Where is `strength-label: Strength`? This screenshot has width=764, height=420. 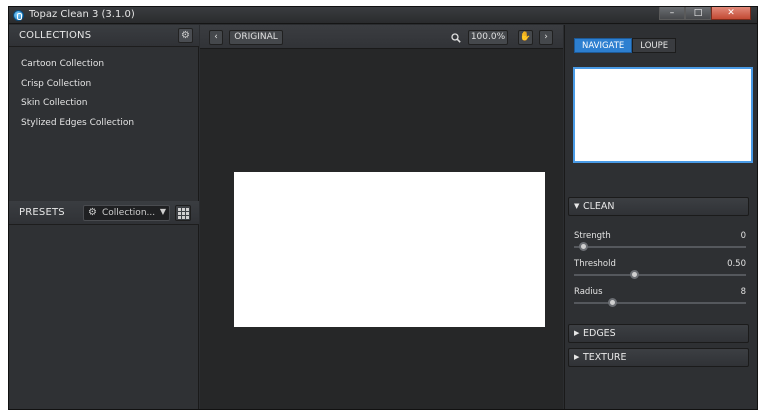
strength-label: Strength is located at coordinates (592, 236).